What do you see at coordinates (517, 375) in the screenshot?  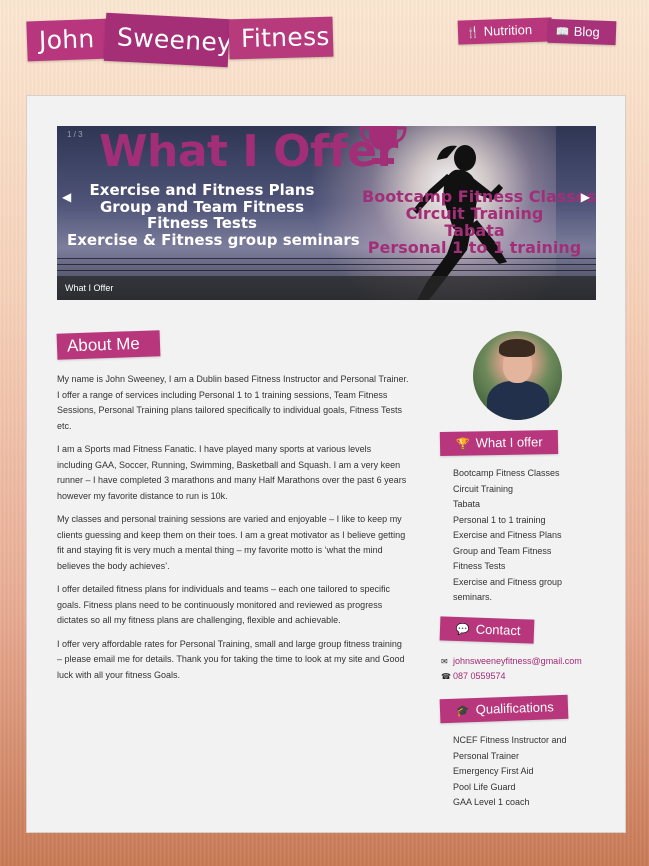 I see `avatar` at bounding box center [517, 375].